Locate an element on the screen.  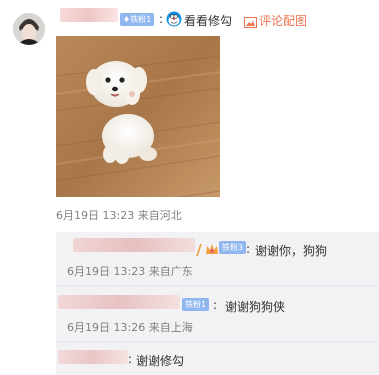
reply-2-colon: : is located at coordinates (215, 305).